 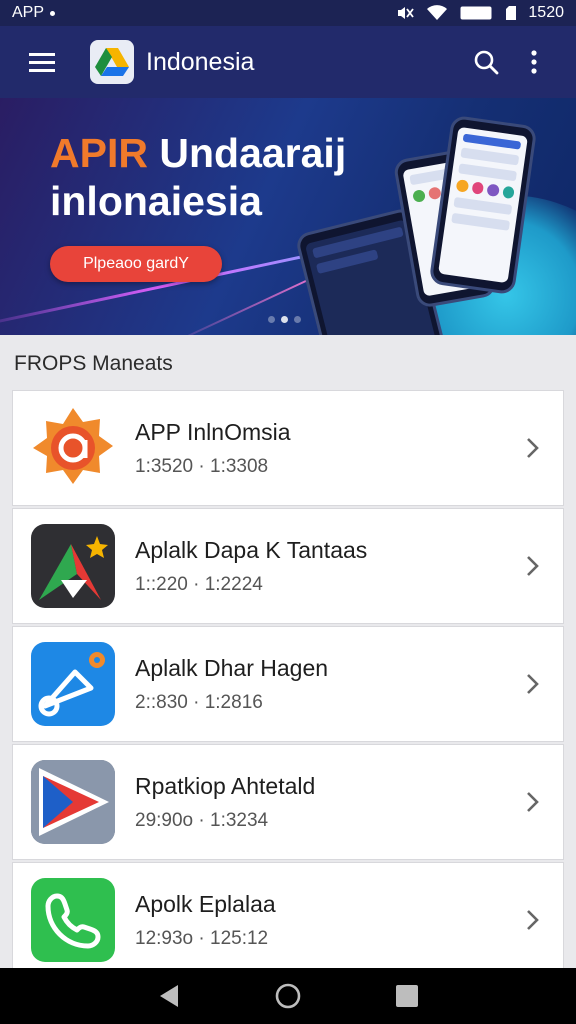 I want to click on app-bar: Indonesia, so click(x=288, y=62).